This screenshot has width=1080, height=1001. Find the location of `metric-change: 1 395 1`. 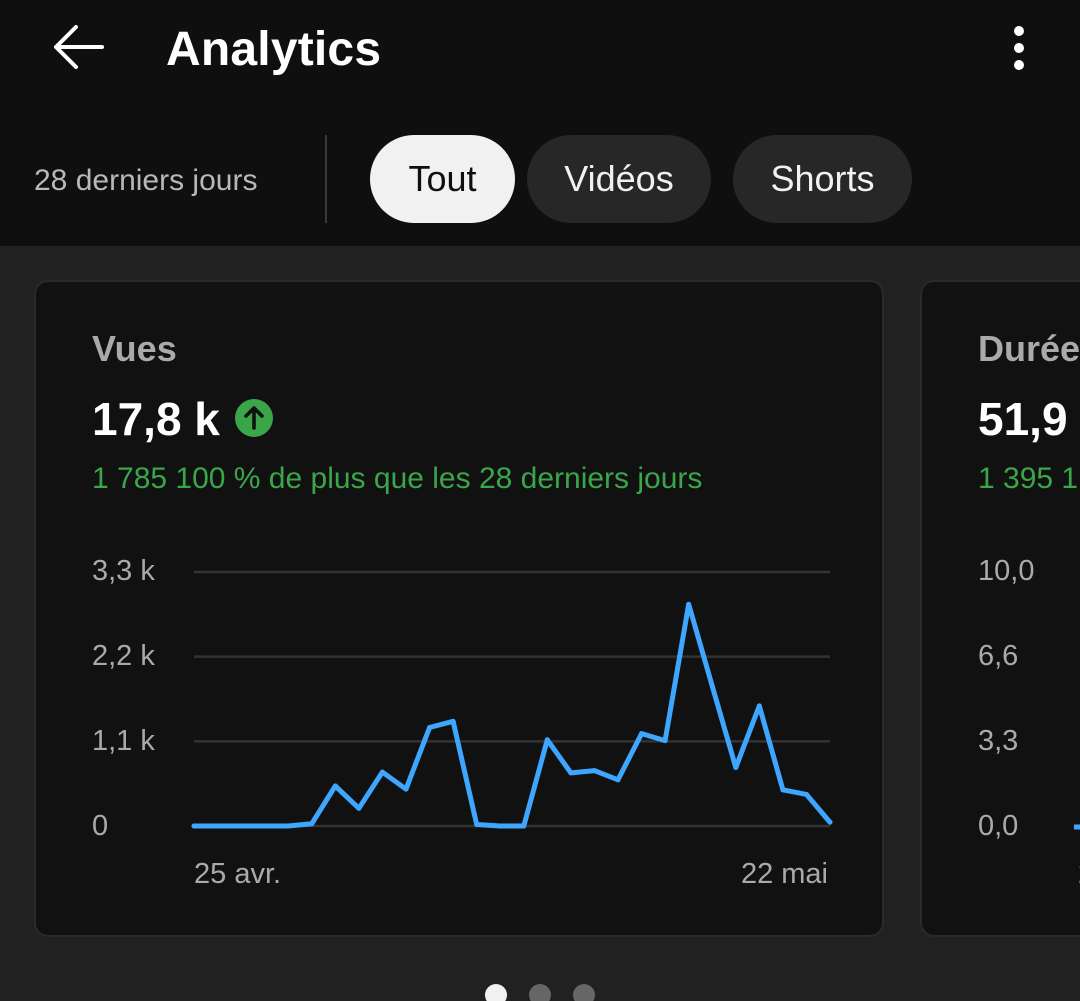

metric-change: 1 395 1 is located at coordinates (1028, 478).